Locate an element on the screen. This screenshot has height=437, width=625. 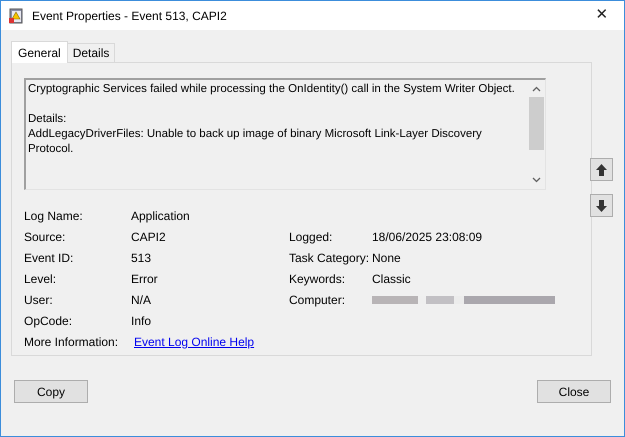
up-arrow-icon is located at coordinates (601, 170).